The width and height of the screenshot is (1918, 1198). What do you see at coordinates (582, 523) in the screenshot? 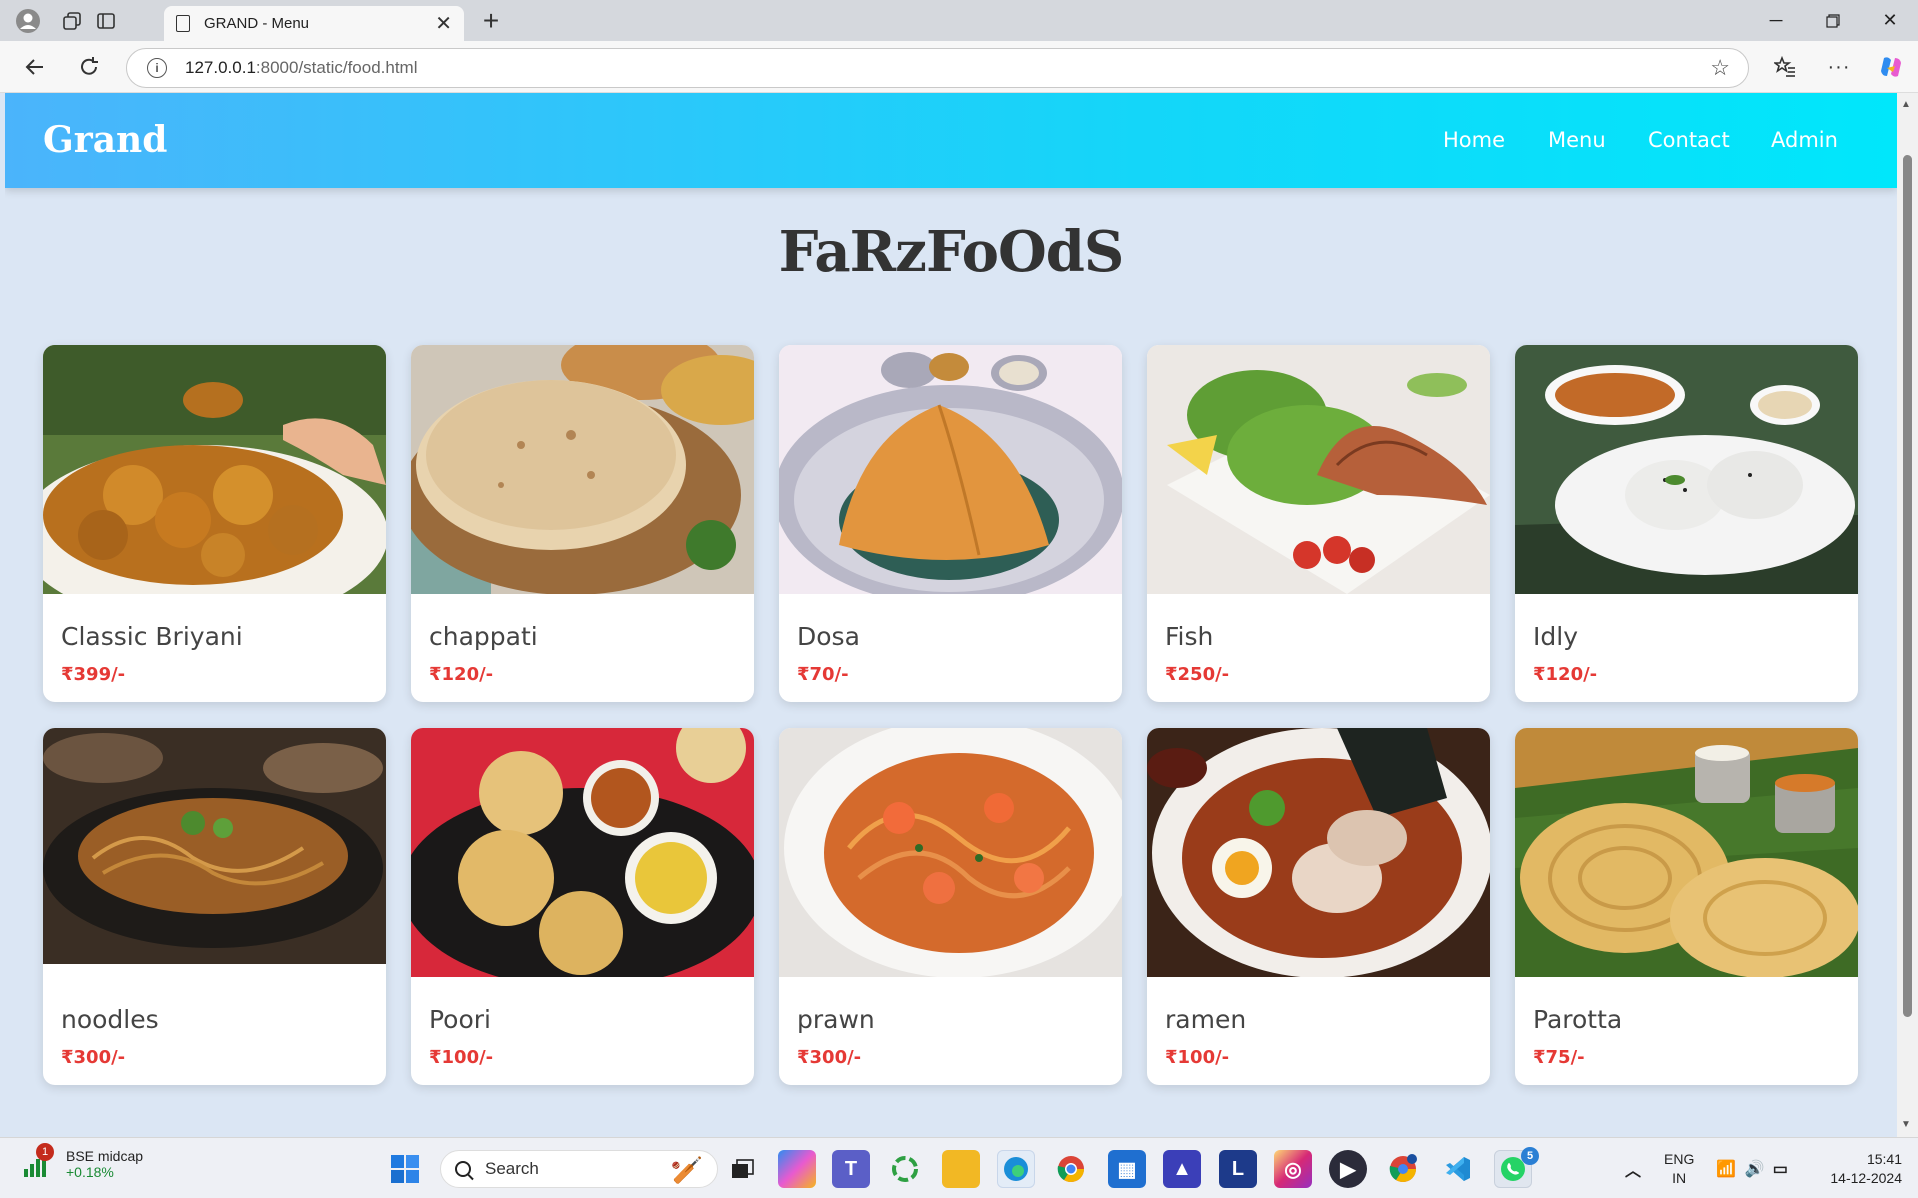
I see `food-card: chappati ₹120/-` at bounding box center [582, 523].